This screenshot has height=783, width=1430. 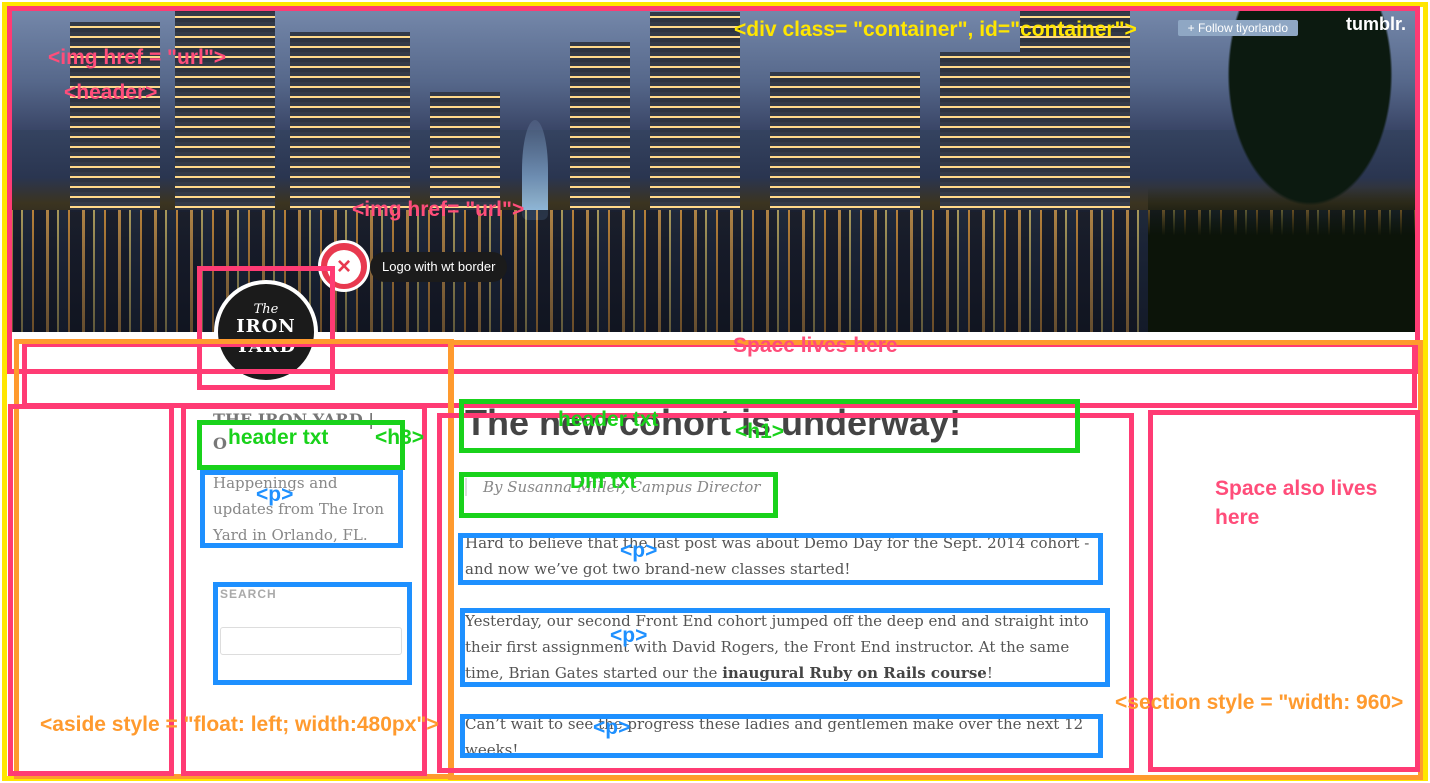 I want to click on logo-line-iron: IRON, so click(x=266, y=326).